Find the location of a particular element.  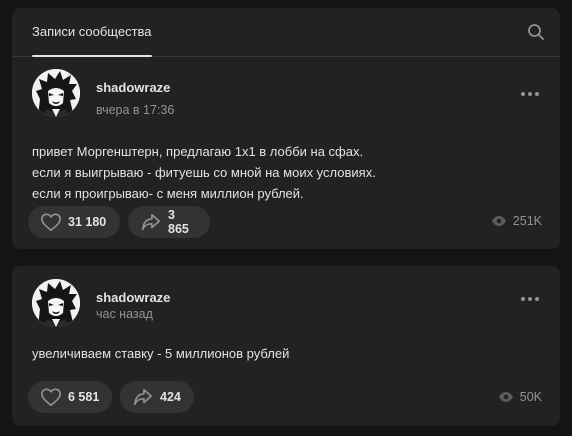

share-button: 3 865 is located at coordinates (169, 222).